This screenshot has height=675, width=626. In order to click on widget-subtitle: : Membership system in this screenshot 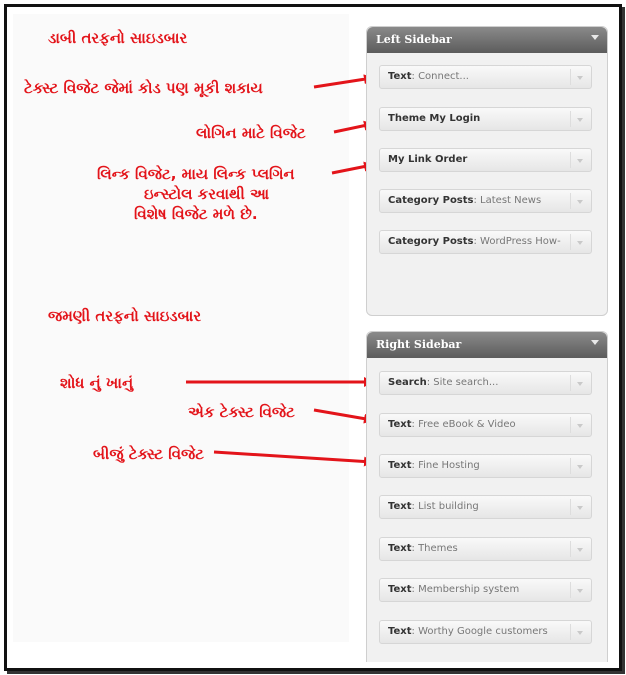, I will do `click(465, 589)`.